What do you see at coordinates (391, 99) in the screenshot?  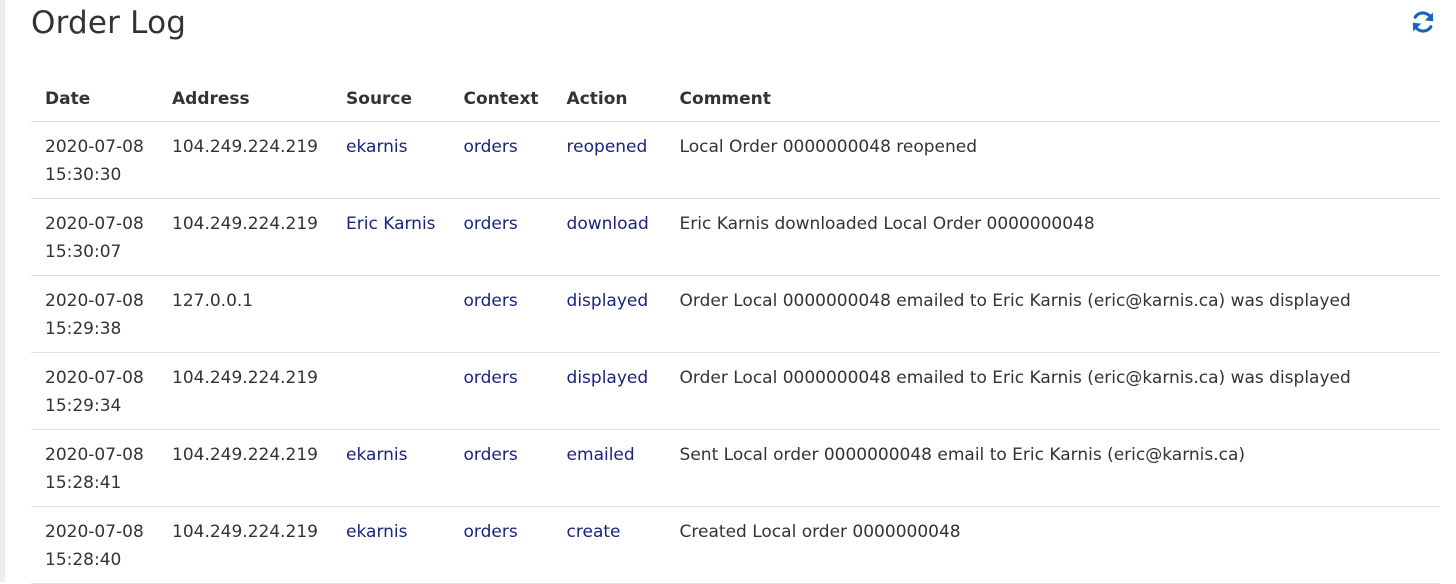 I see `header-source: Source` at bounding box center [391, 99].